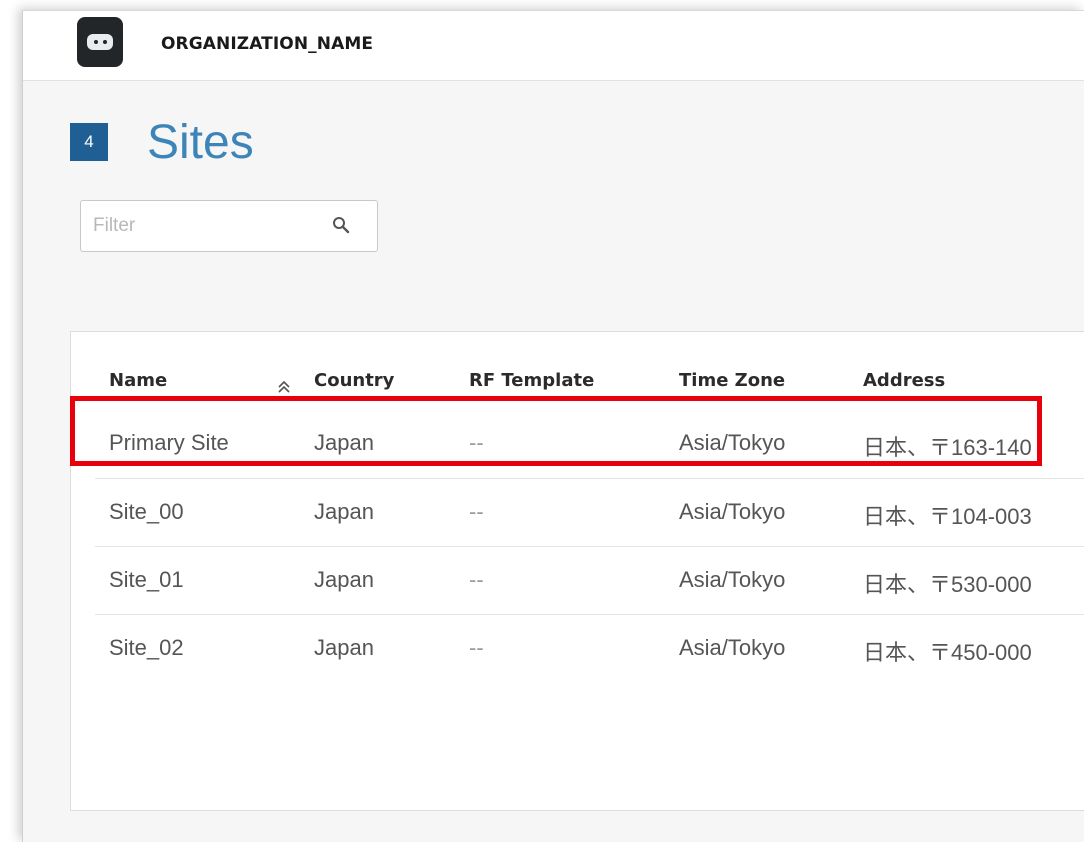  What do you see at coordinates (169, 443) in the screenshot?
I see `site-name-cell: Primary Site` at bounding box center [169, 443].